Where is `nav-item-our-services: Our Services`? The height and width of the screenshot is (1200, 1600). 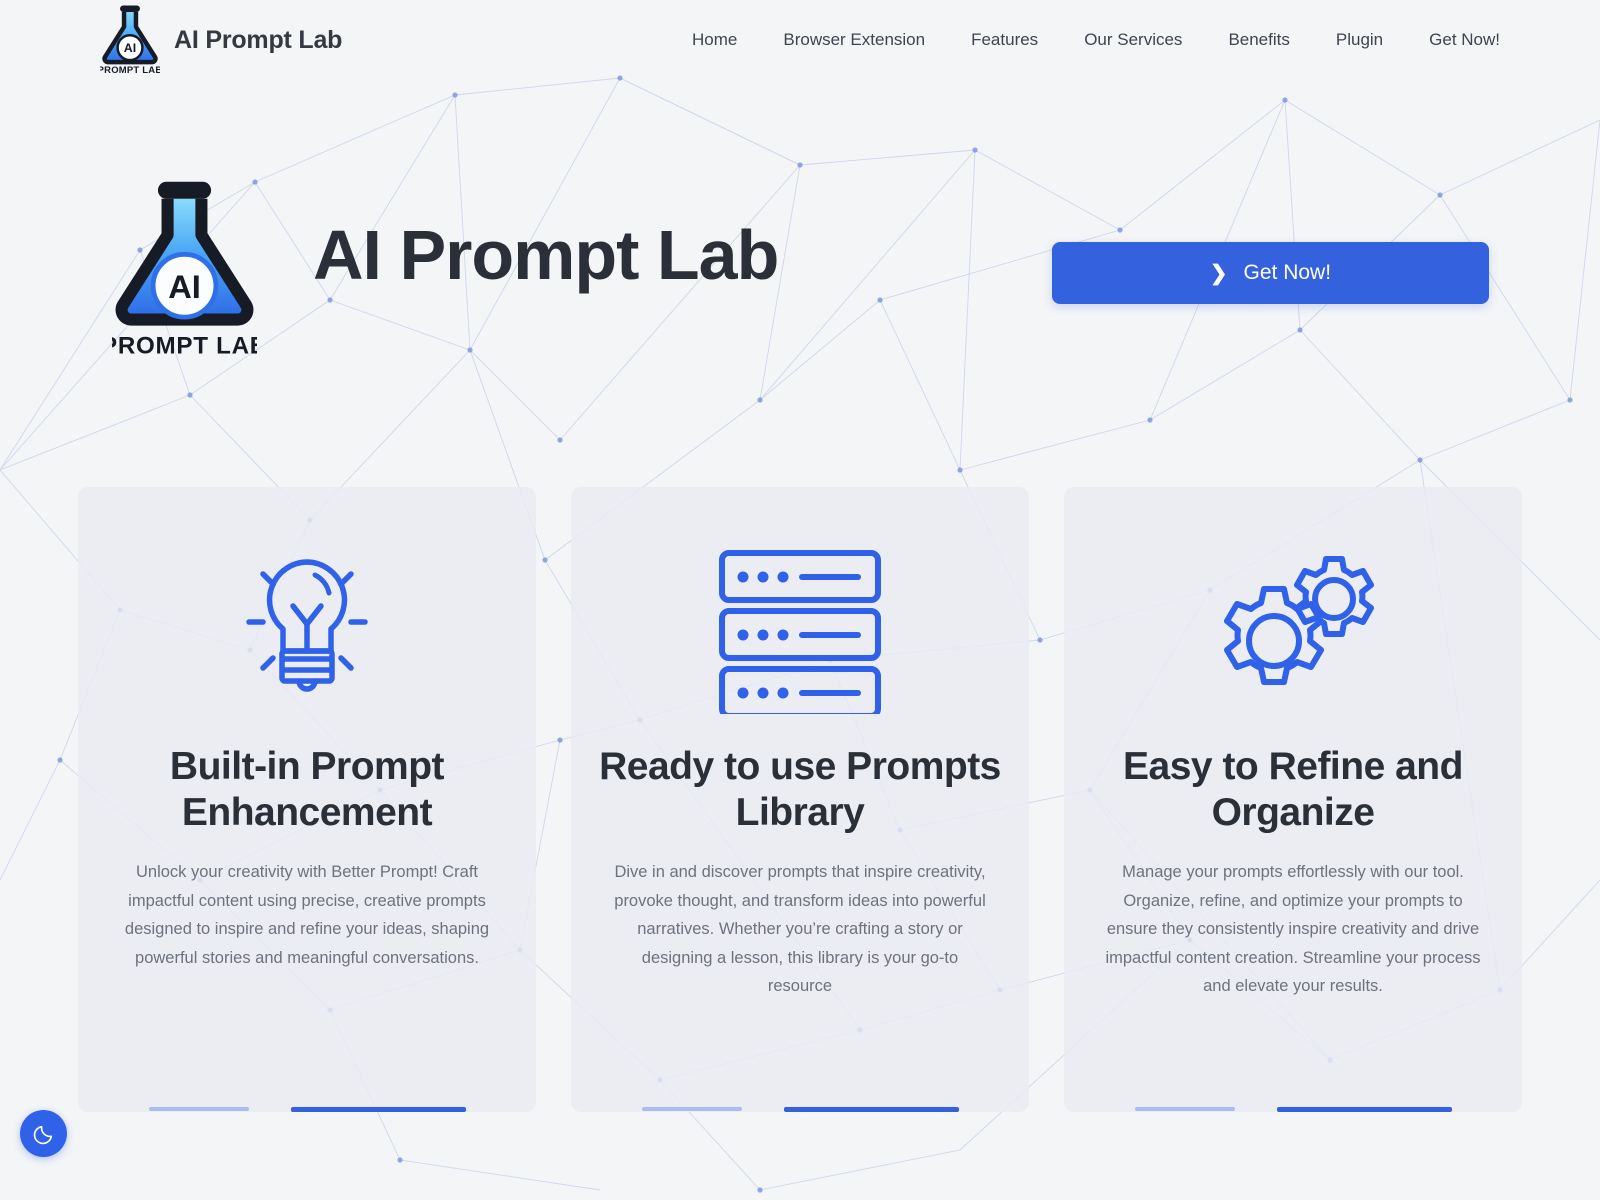
nav-item-our-services: Our Services is located at coordinates (1133, 40).